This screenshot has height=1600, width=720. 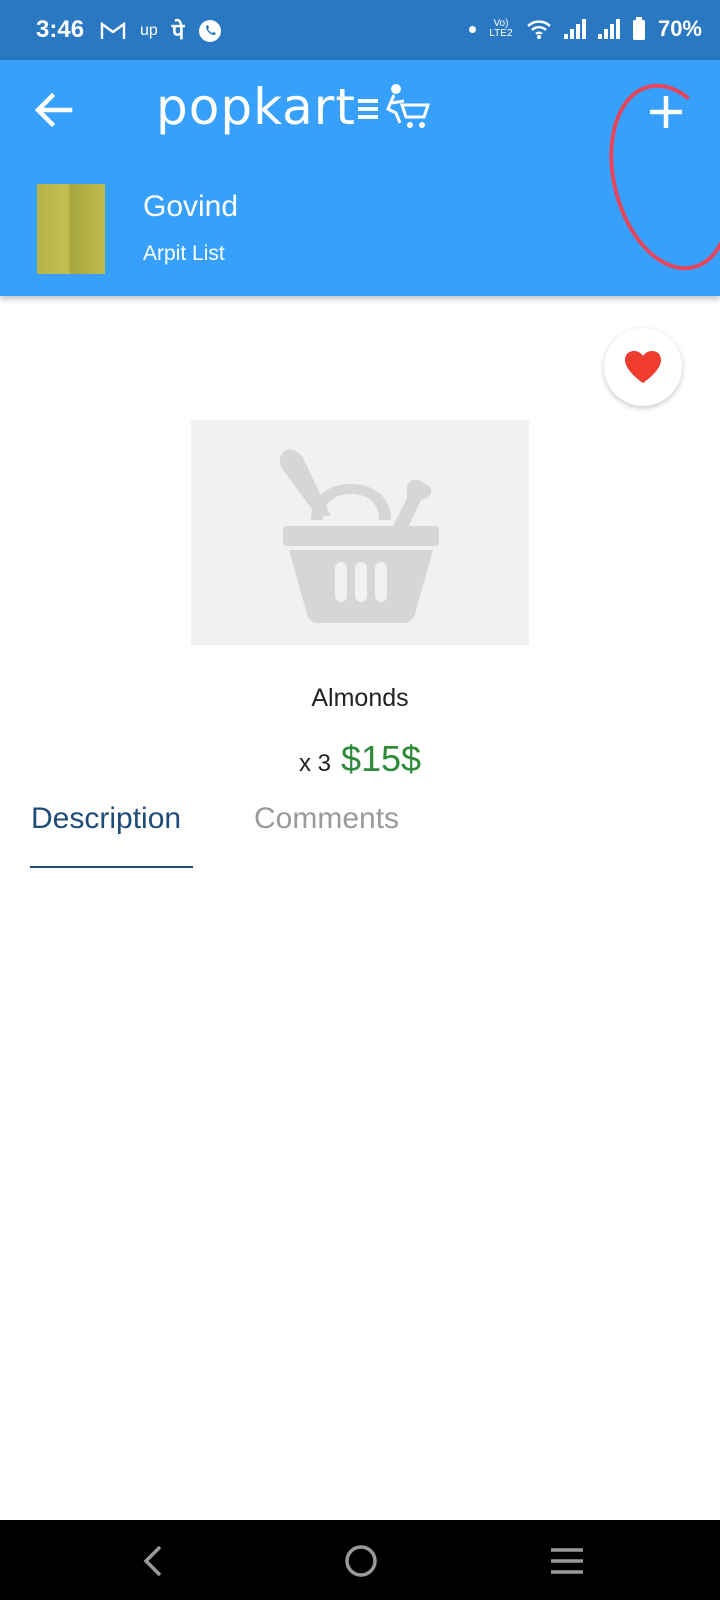 I want to click on status-bar: 3:46 up पे Vo) LTE2 70%, so click(x=360, y=30).